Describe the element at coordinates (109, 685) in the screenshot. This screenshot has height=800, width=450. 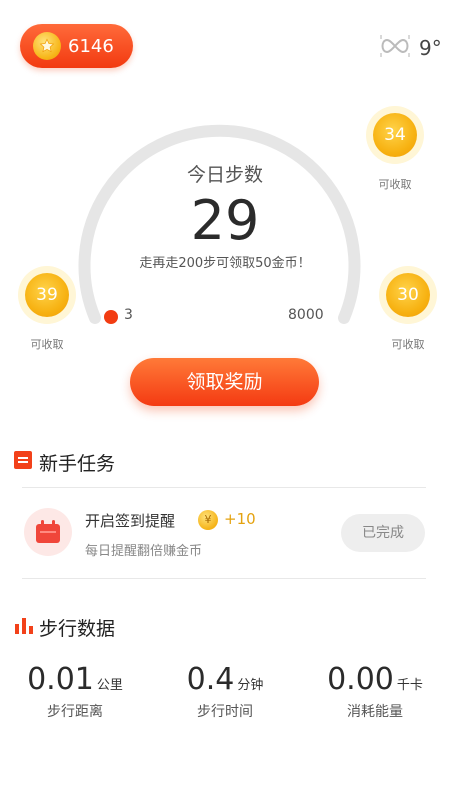
I see `stat-unit: 公里` at that location.